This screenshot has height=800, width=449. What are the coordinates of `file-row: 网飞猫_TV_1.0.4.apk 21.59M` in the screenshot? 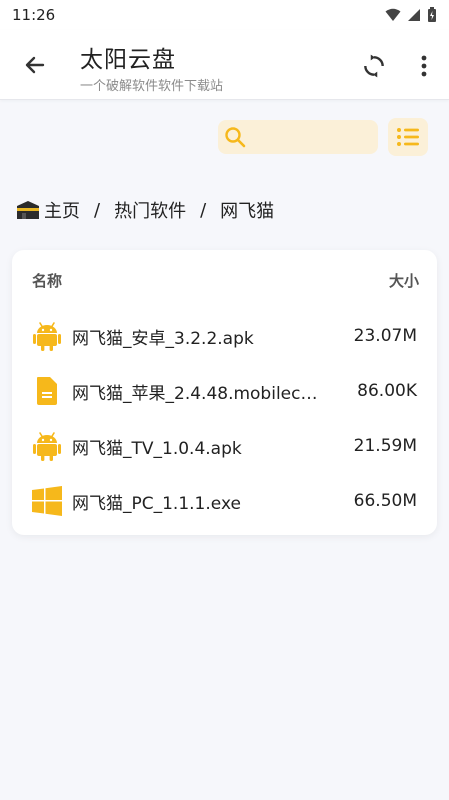 It's located at (224, 446).